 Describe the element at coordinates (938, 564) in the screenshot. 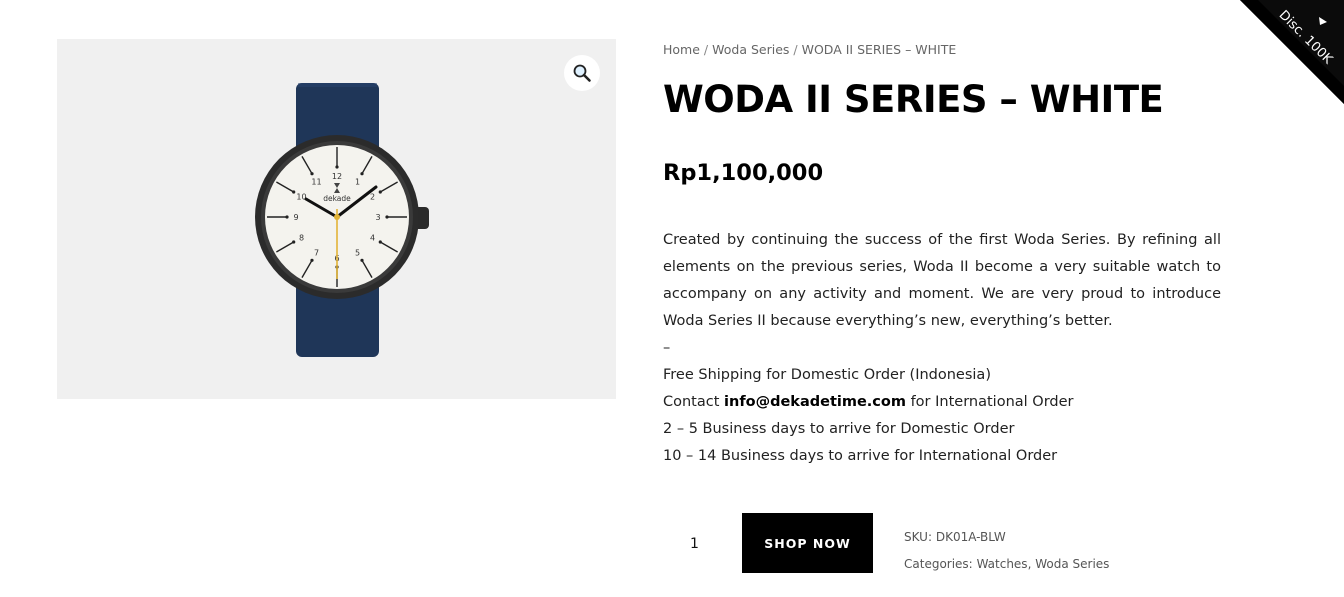

I see `categories-label: Categories:` at that location.